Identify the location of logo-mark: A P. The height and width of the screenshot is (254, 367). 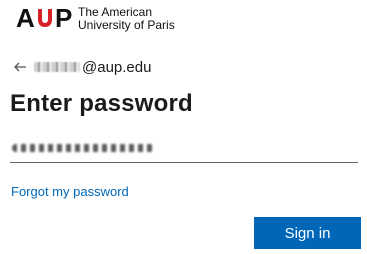
(44, 18).